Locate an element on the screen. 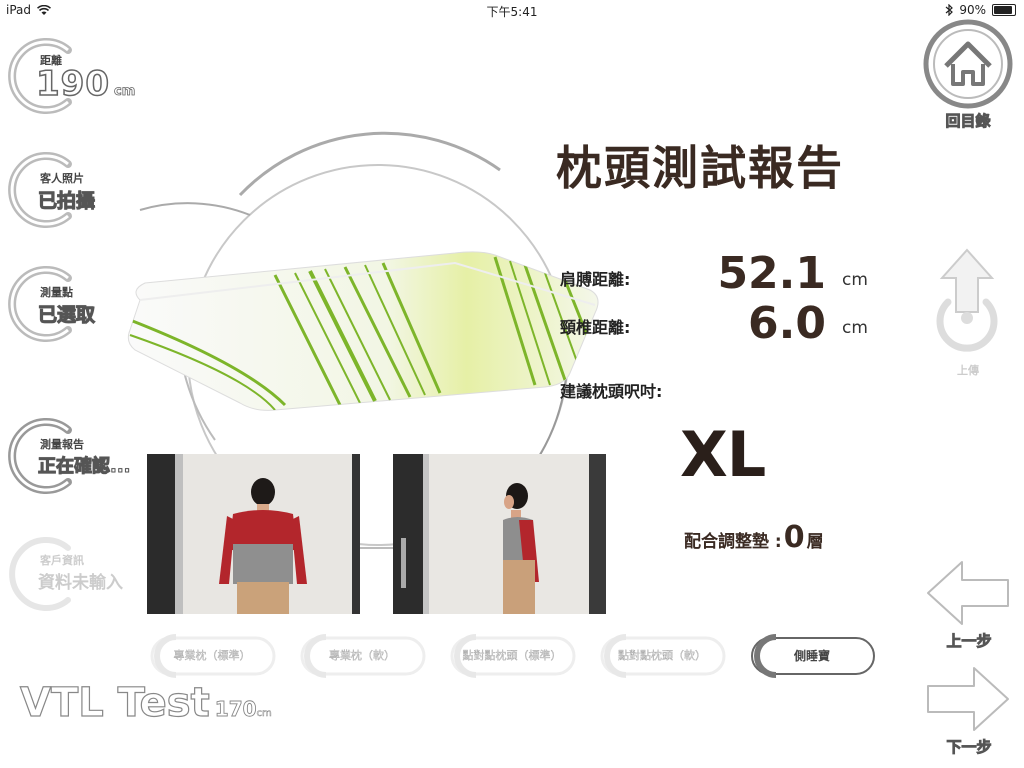 The height and width of the screenshot is (768, 1024). customer-label: 客戶資訊 is located at coordinates (62, 560).